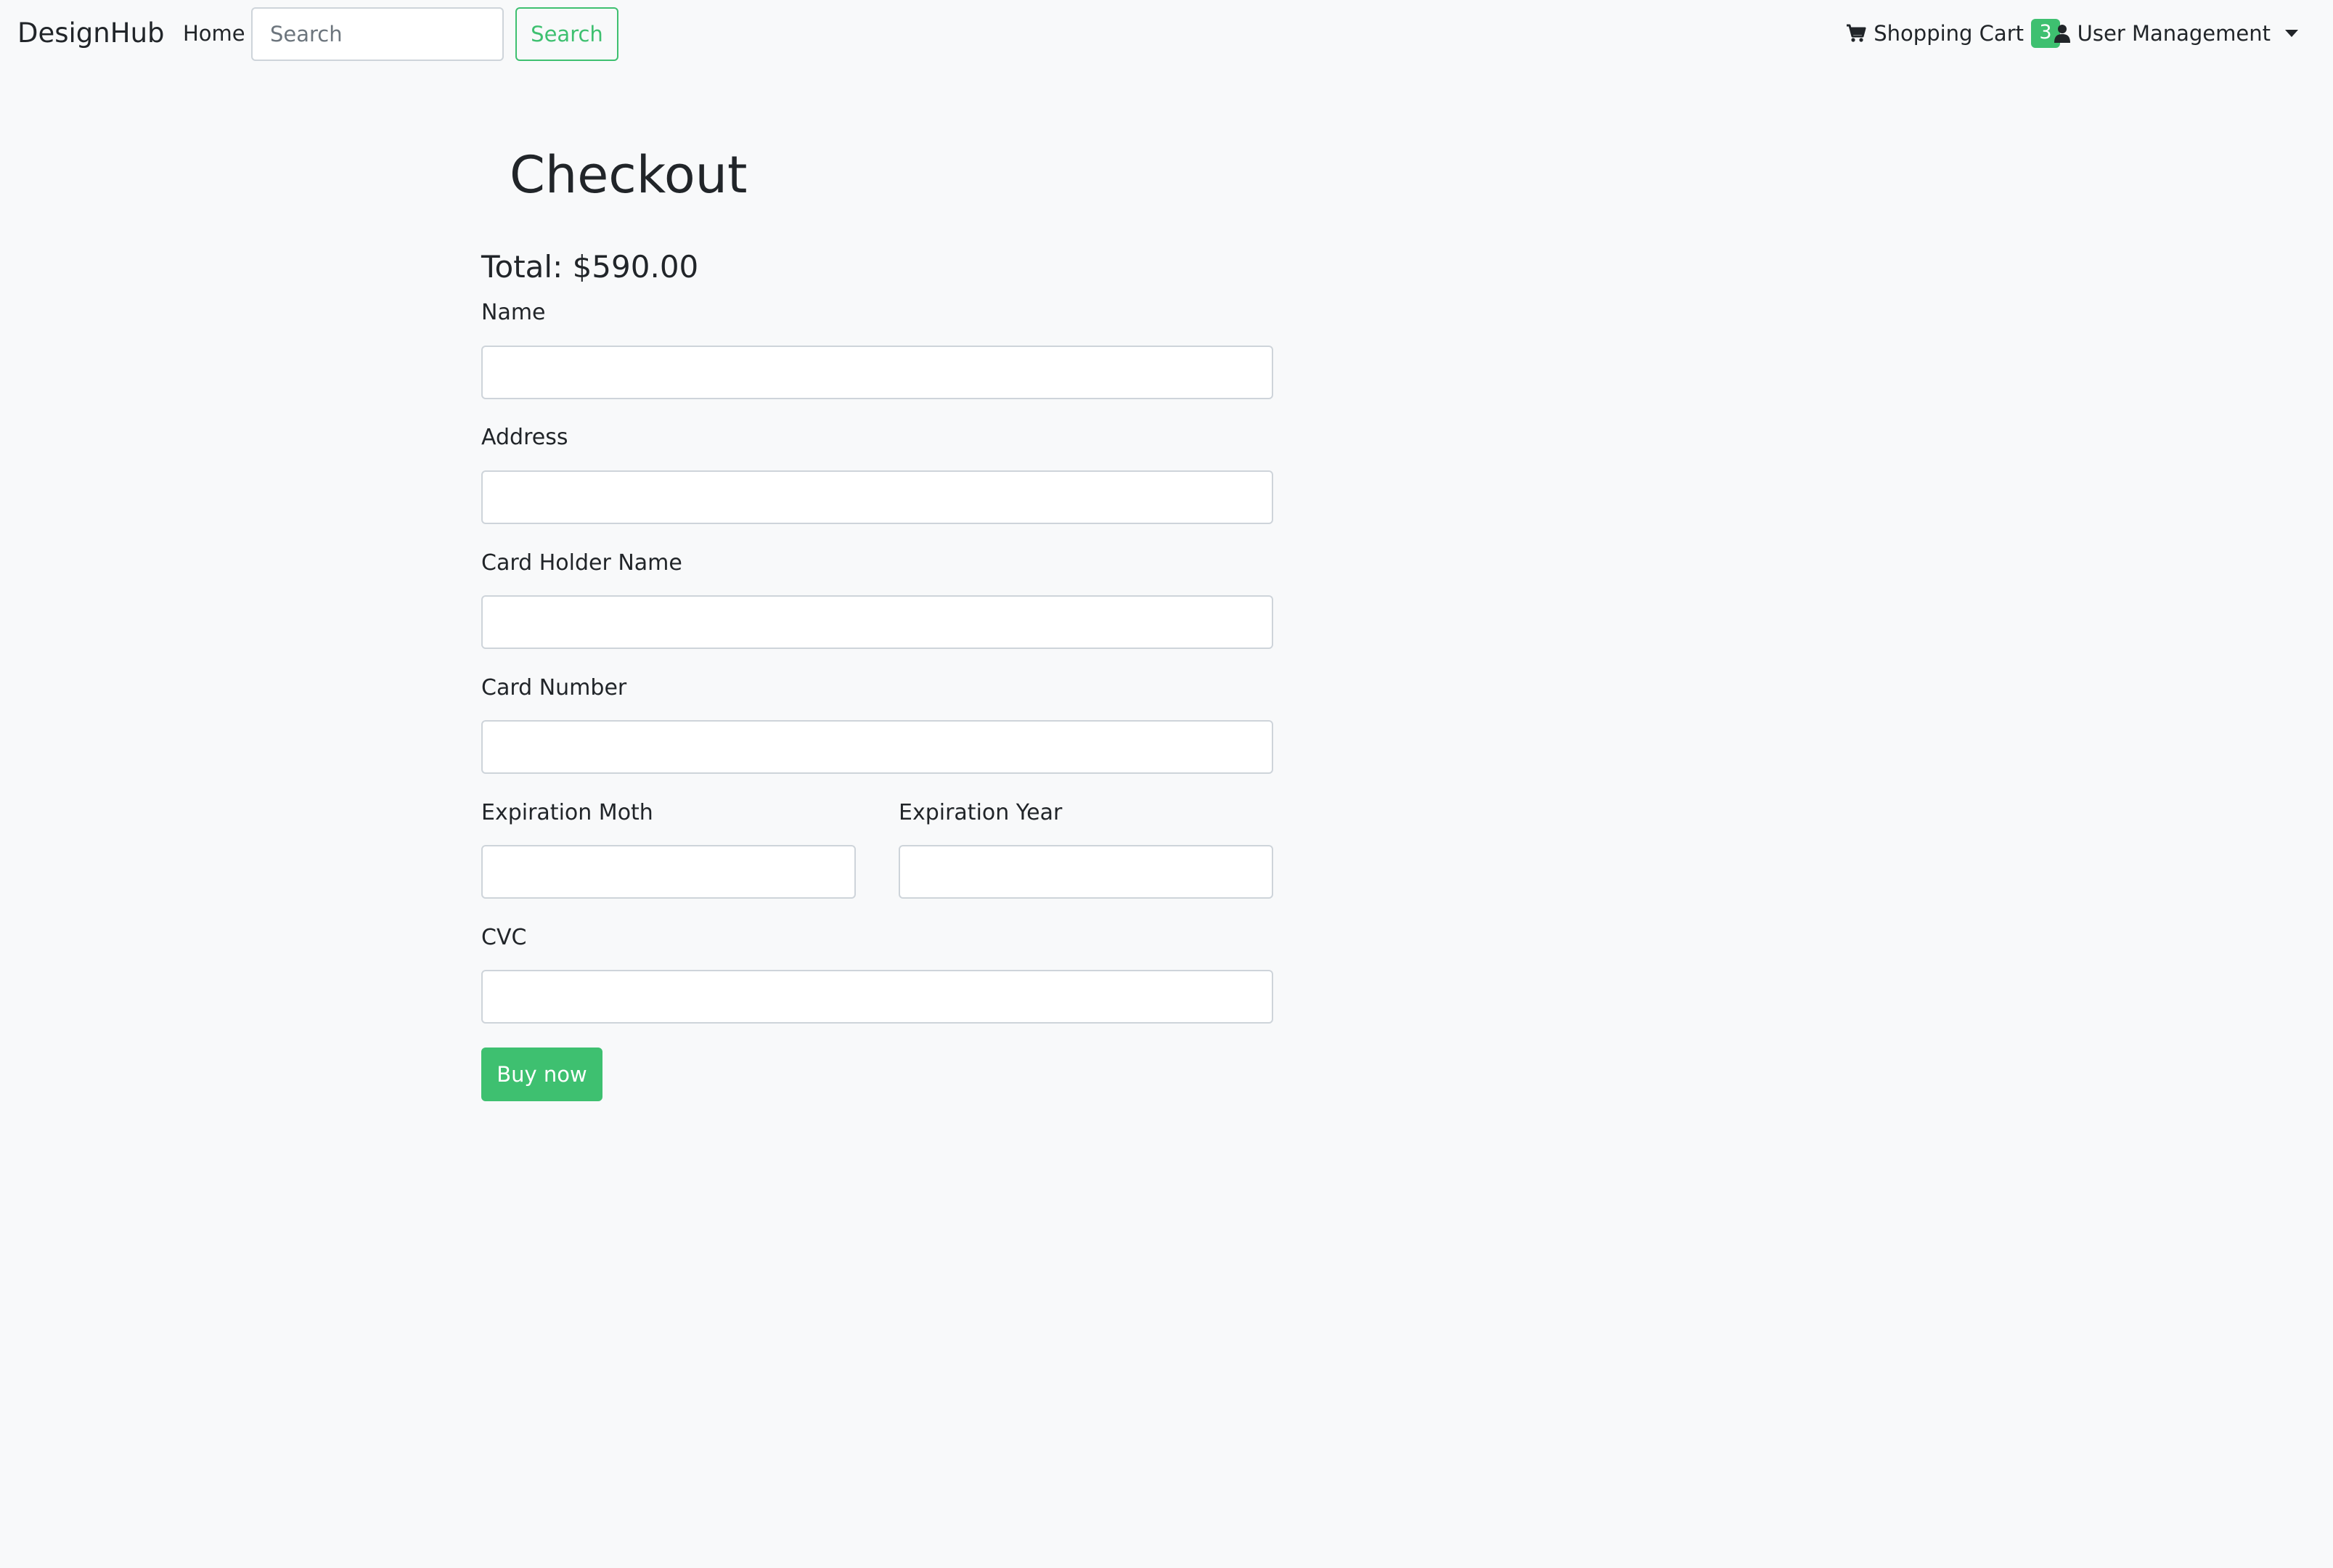 The width and height of the screenshot is (2333, 1568). What do you see at coordinates (91, 34) in the screenshot?
I see `brand-logo-link: DesignHub` at bounding box center [91, 34].